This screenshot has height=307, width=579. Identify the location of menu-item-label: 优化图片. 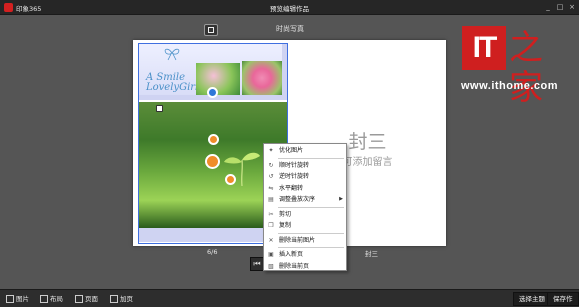
(291, 150).